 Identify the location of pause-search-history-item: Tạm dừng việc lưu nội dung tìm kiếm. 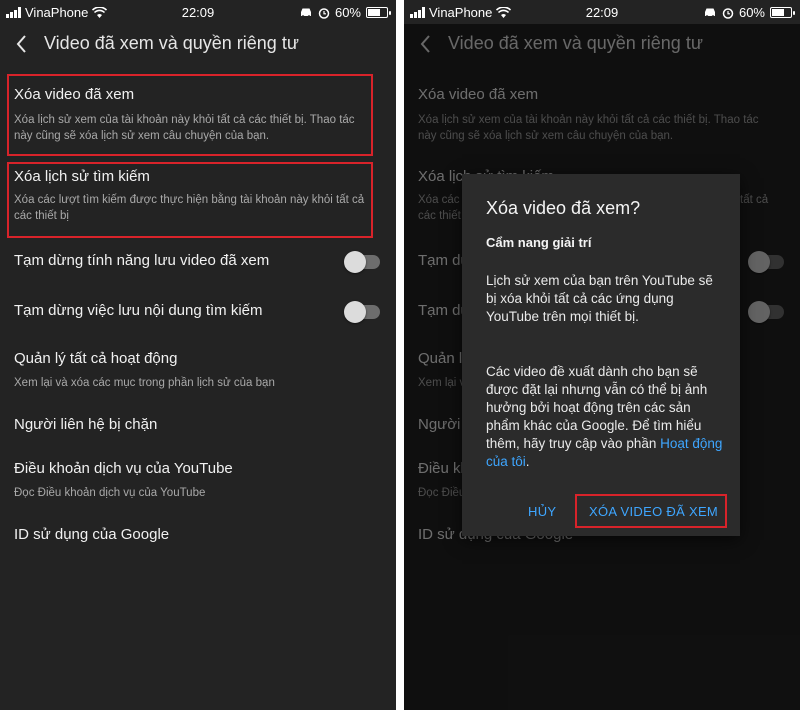
(198, 316).